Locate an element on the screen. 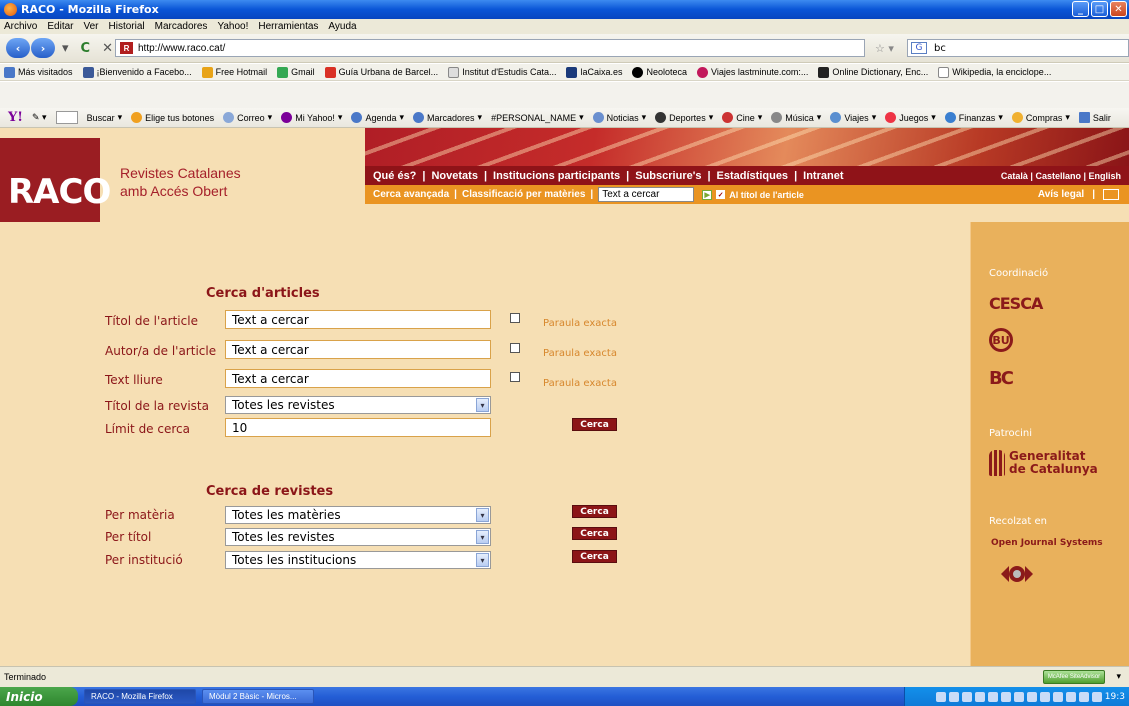  bookmark-item: Neoloteca is located at coordinates (659, 72).